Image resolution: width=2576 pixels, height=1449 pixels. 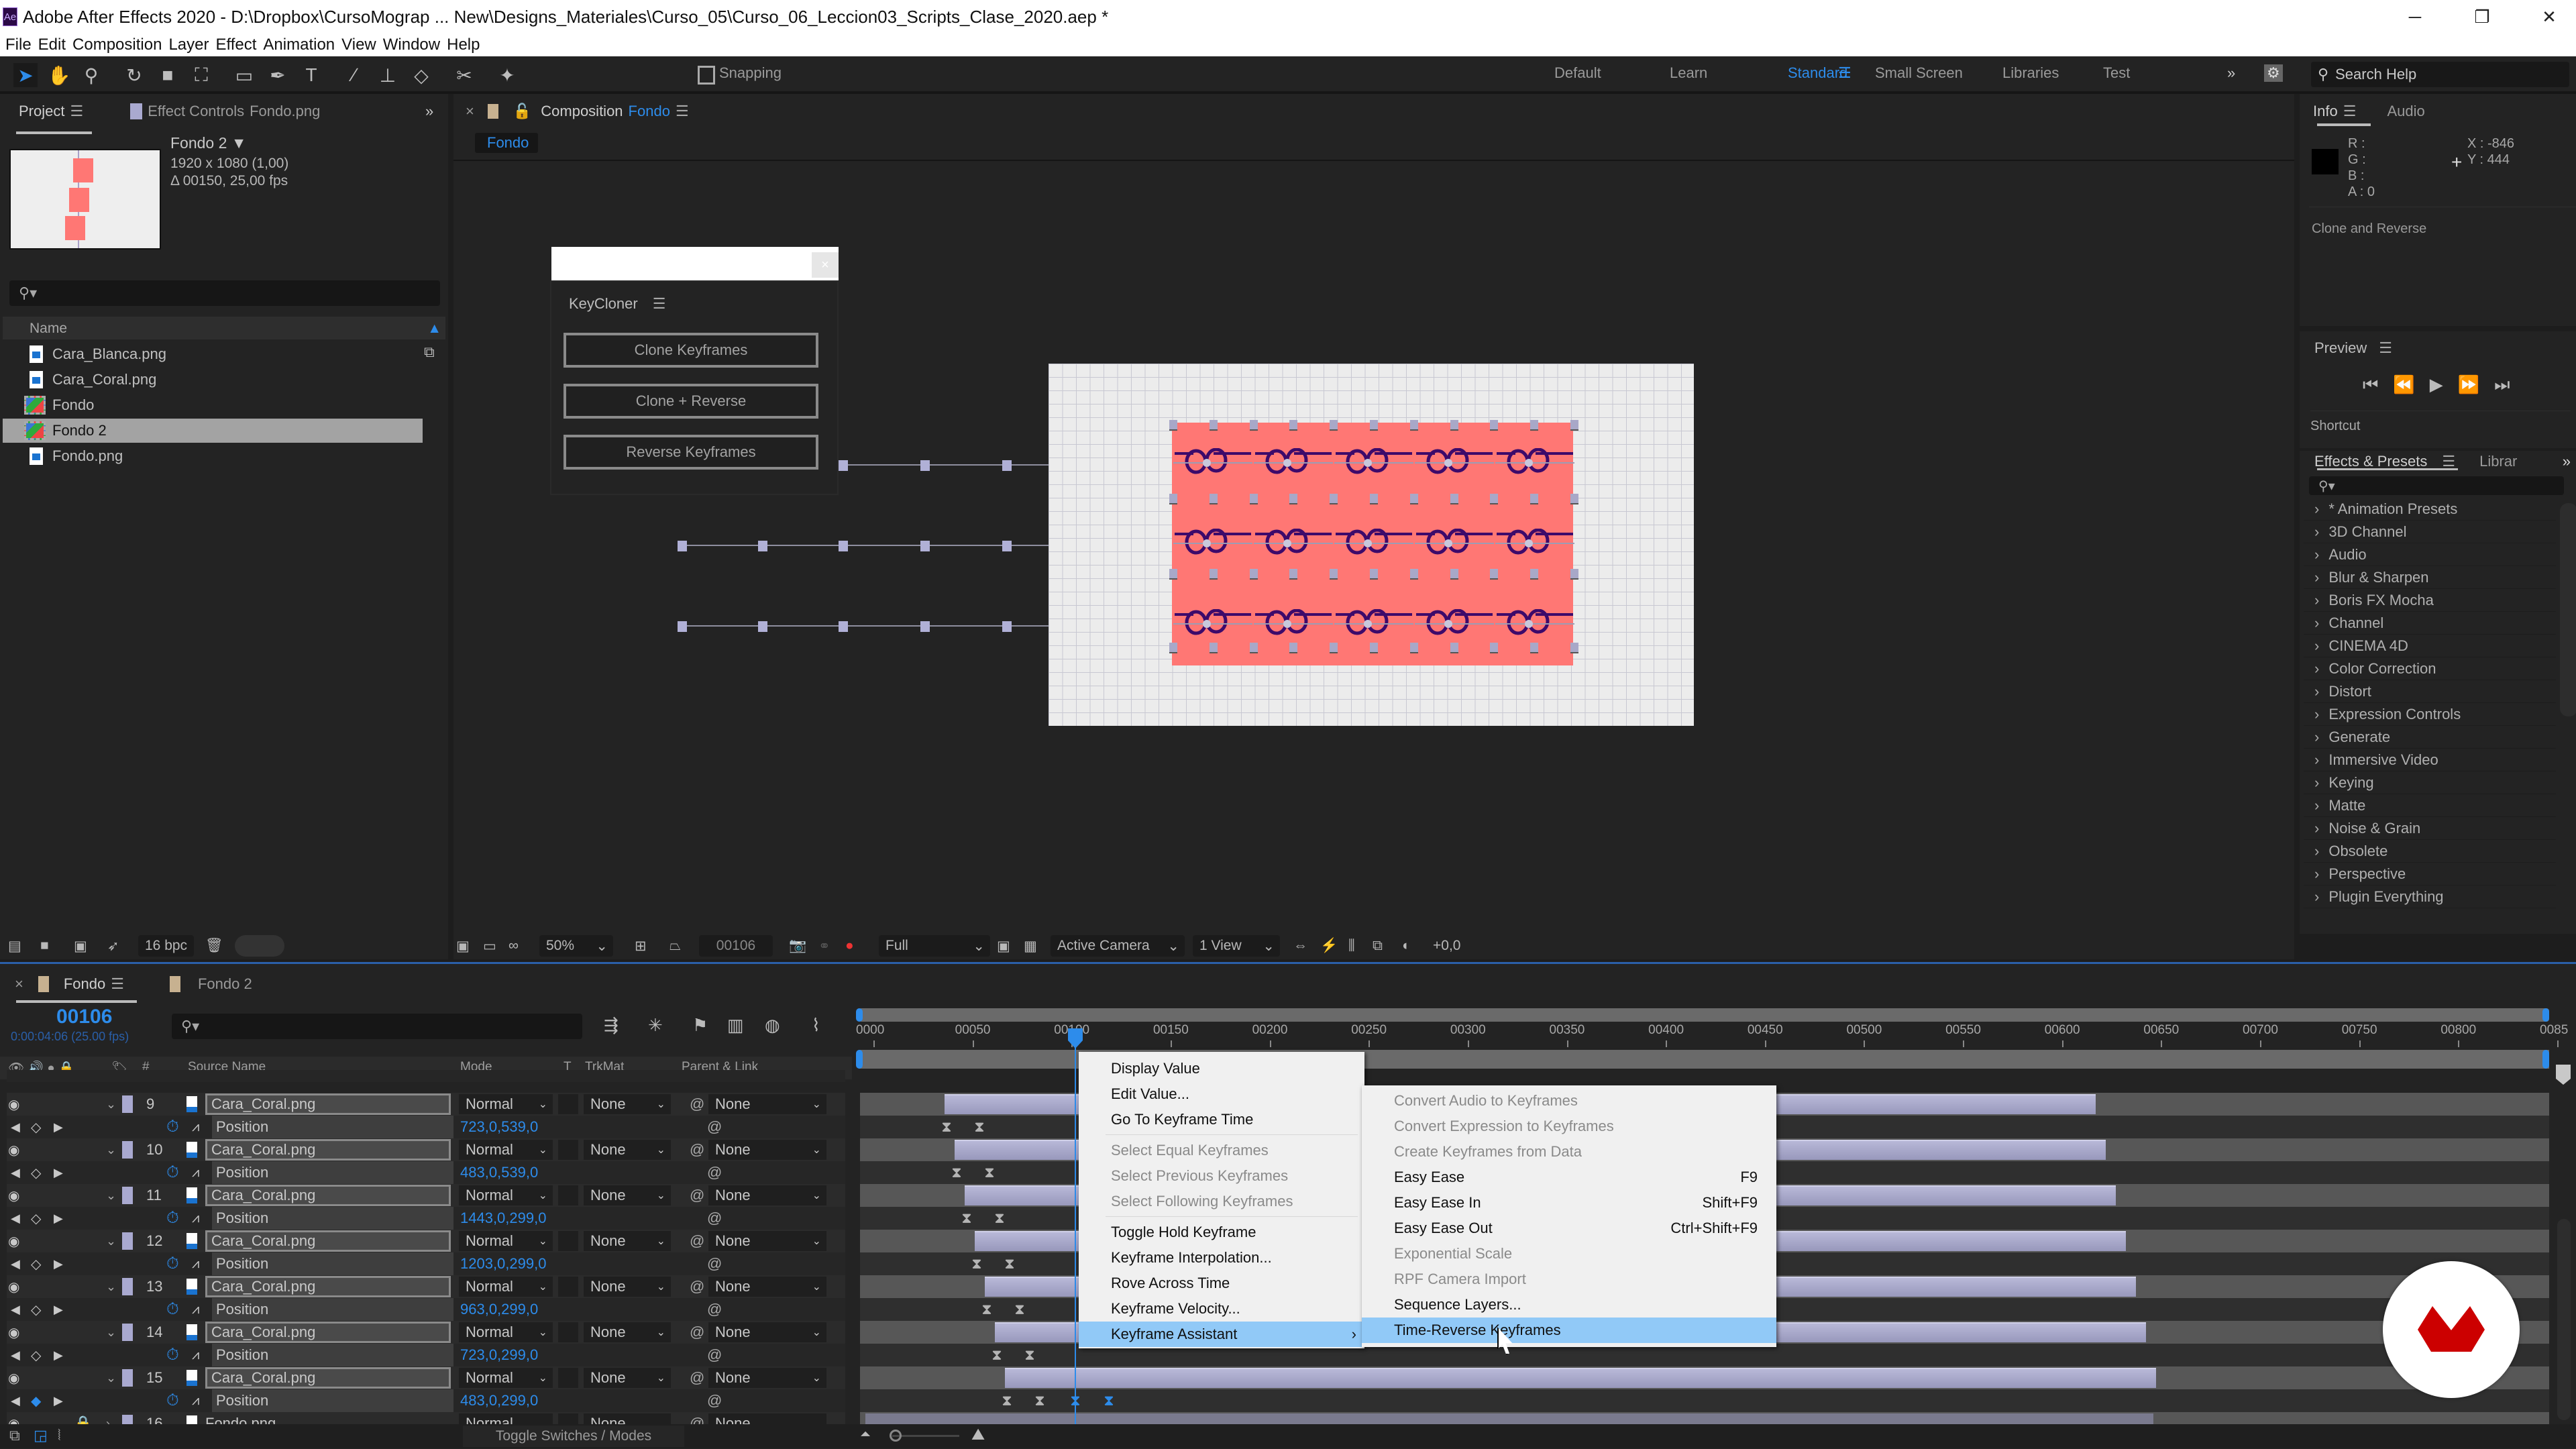 What do you see at coordinates (655, 1025) in the screenshot?
I see `draft-3d-icon: ✳` at bounding box center [655, 1025].